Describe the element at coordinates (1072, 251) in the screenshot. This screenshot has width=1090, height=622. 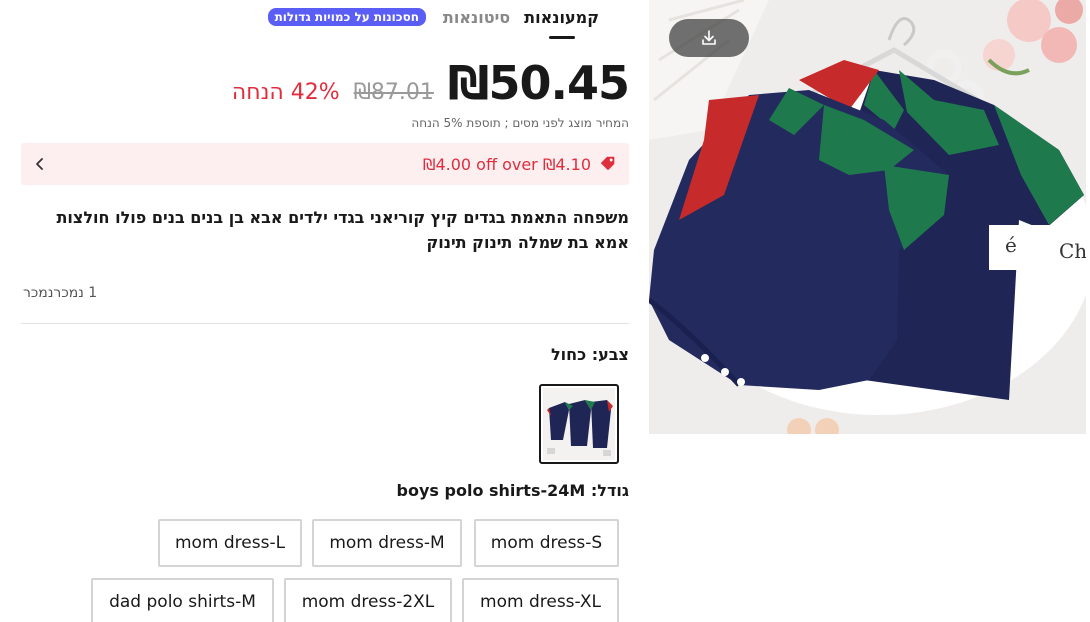
I see `image-text-chi: Chi` at that location.